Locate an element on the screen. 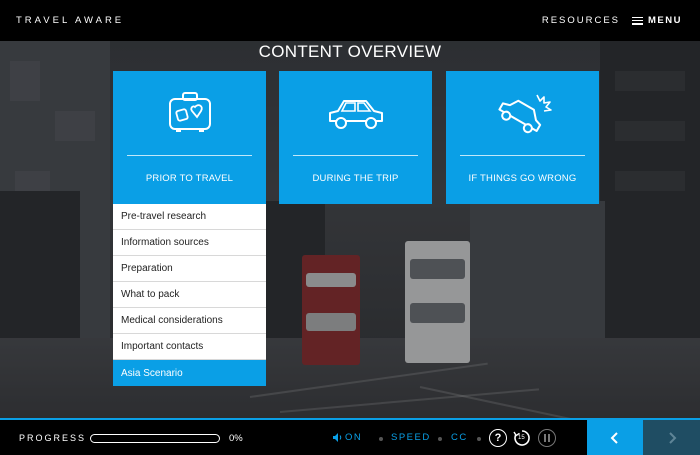 This screenshot has width=700, height=455. submenu-item-preparation: Preparation is located at coordinates (189, 269).